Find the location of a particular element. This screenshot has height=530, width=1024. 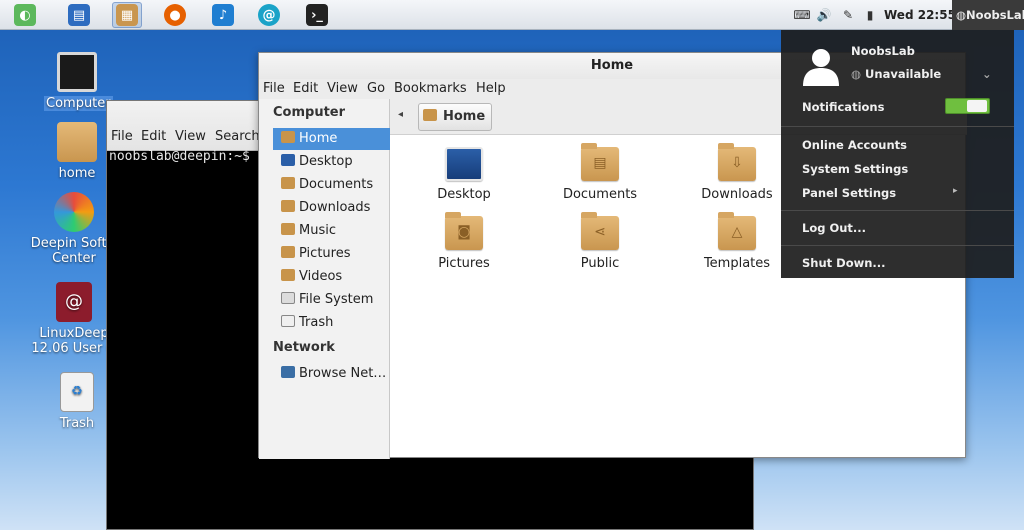

panel-username: NoobsLab is located at coordinates (995, 15).